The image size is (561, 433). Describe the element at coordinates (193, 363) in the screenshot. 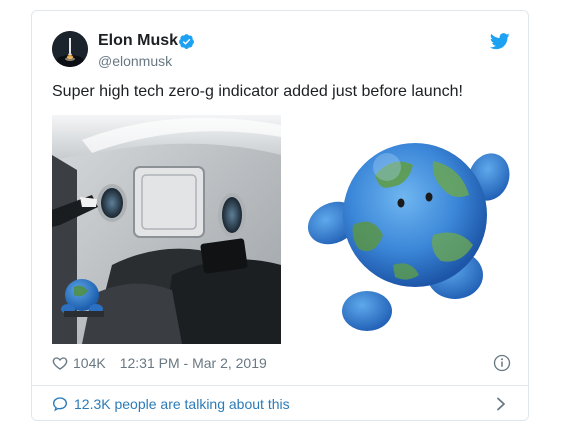

I see `timestamp: 12:31 PM - Mar 2, 2019` at that location.